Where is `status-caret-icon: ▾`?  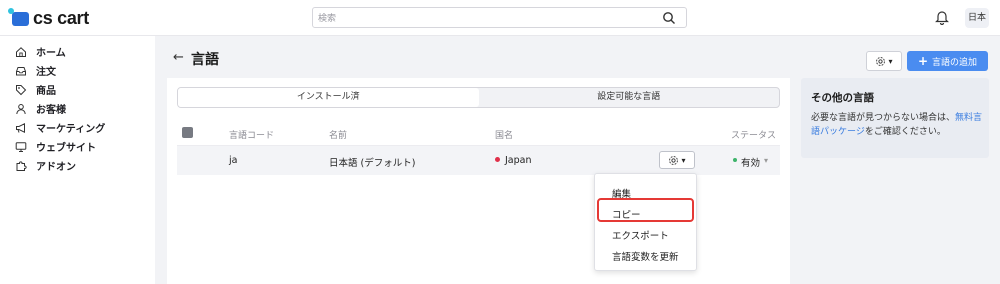
status-caret-icon: ▾ is located at coordinates (766, 160).